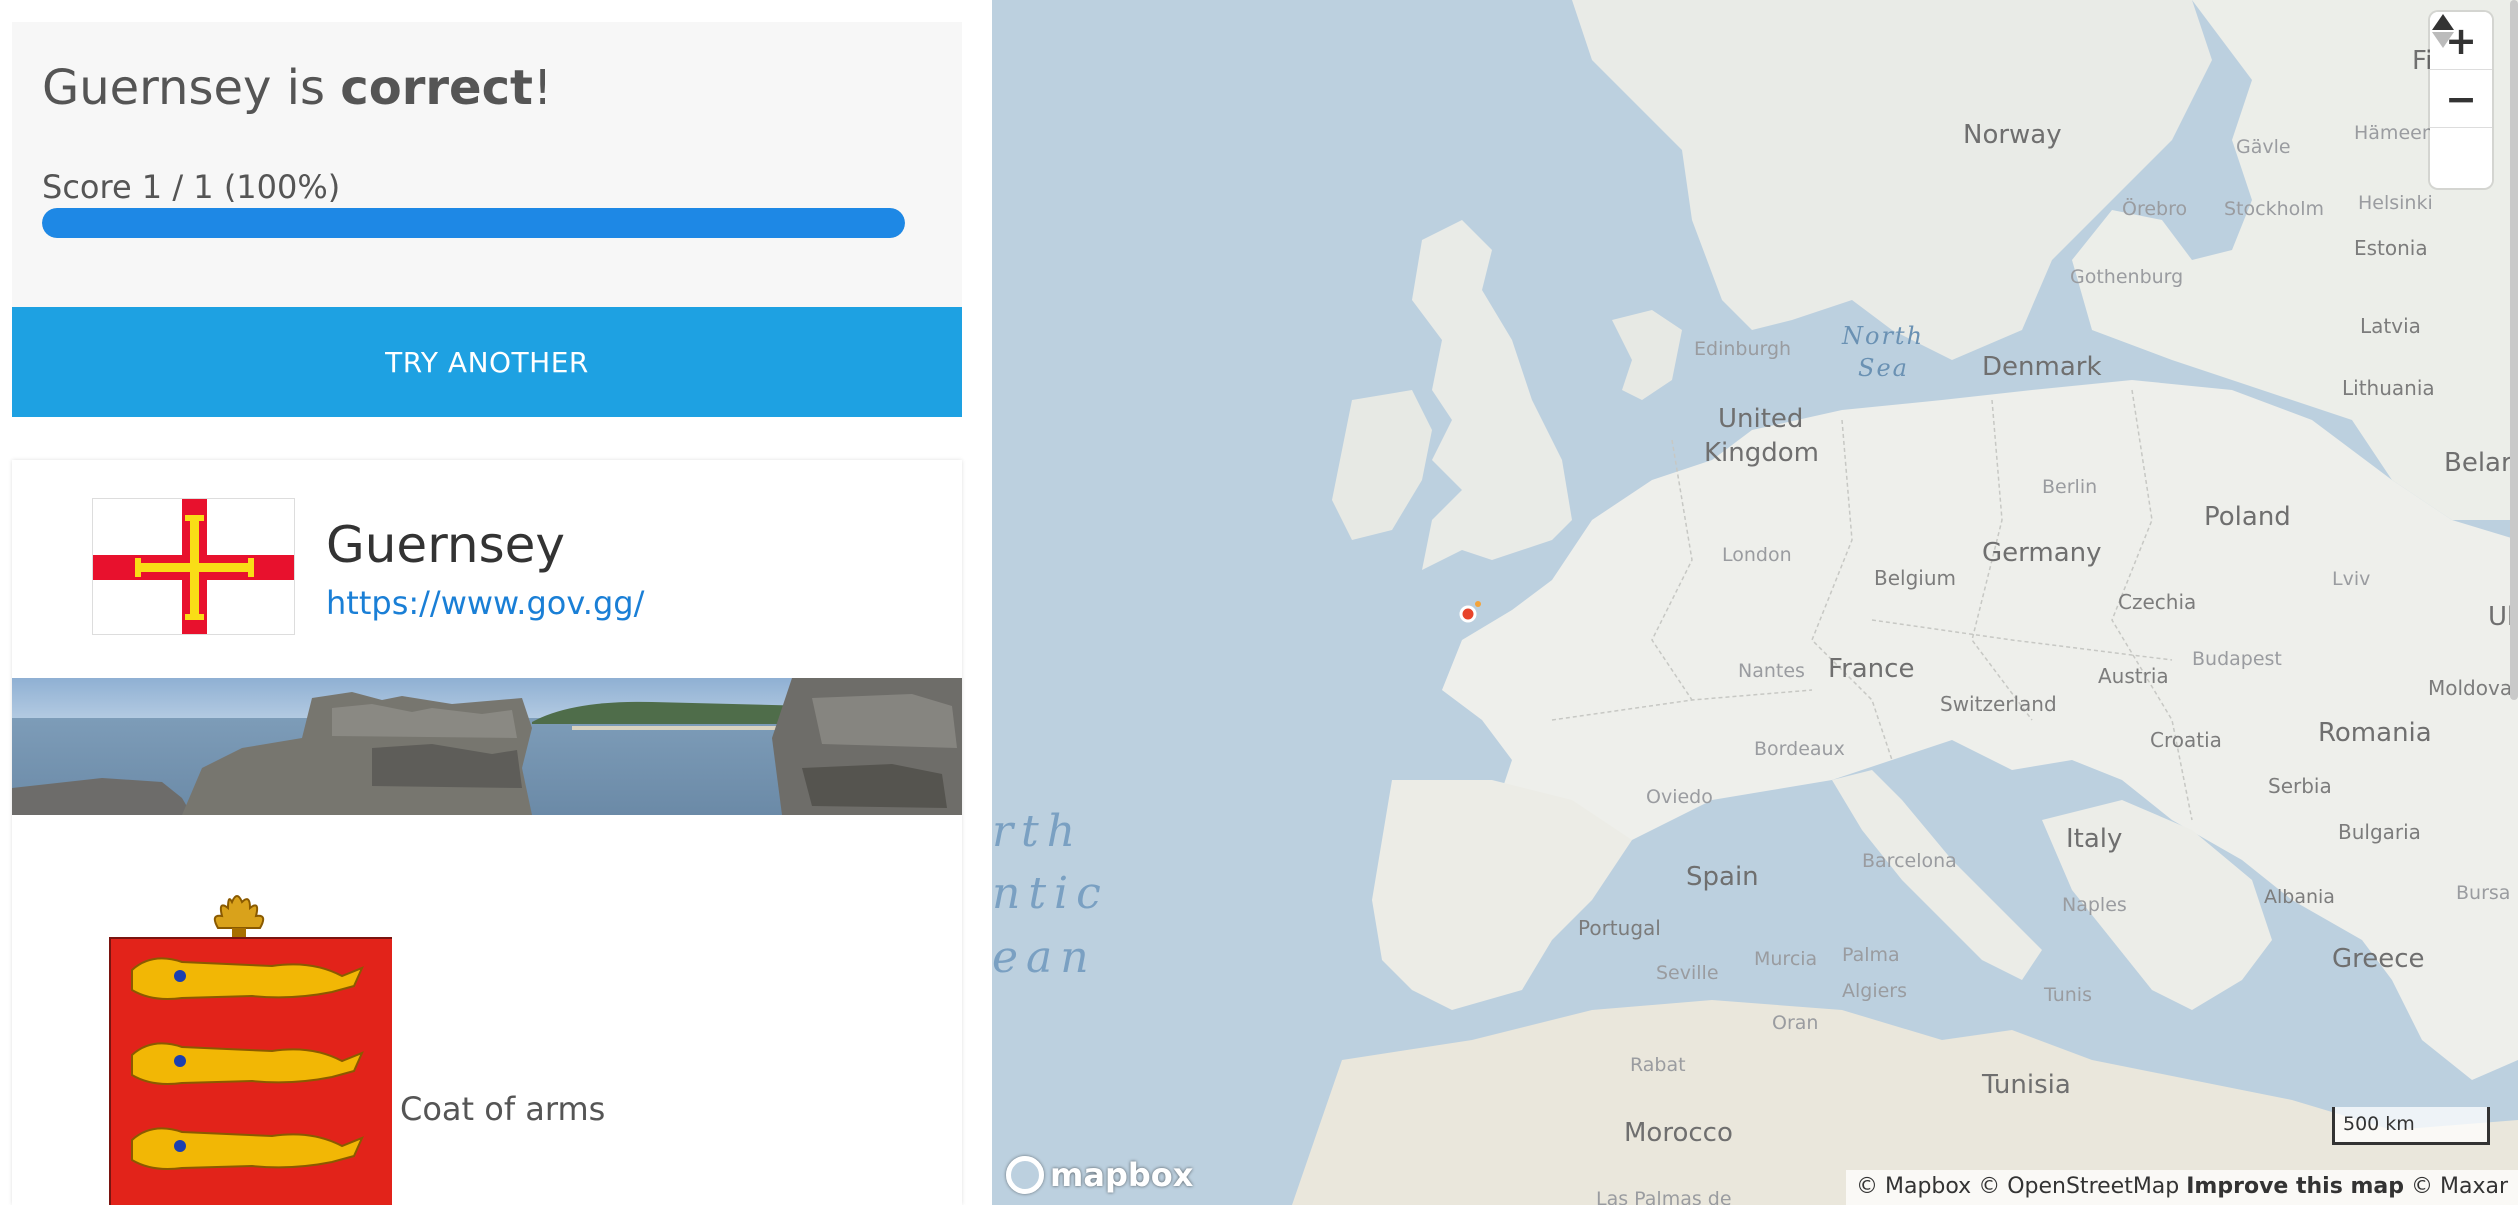 The height and width of the screenshot is (1205, 2518). What do you see at coordinates (2127, 277) in the screenshot?
I see `map-label-gothenburg: Gothenburg` at bounding box center [2127, 277].